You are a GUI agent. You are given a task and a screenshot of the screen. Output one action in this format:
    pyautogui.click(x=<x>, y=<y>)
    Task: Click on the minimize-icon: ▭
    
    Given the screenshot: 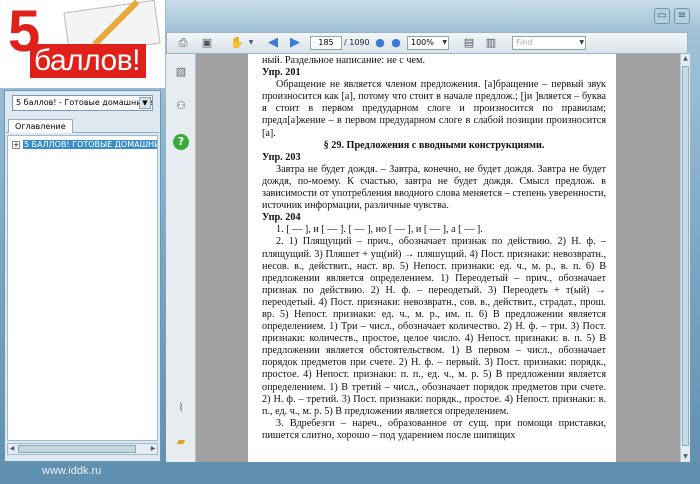 What is the action you would take?
    pyautogui.click(x=662, y=16)
    